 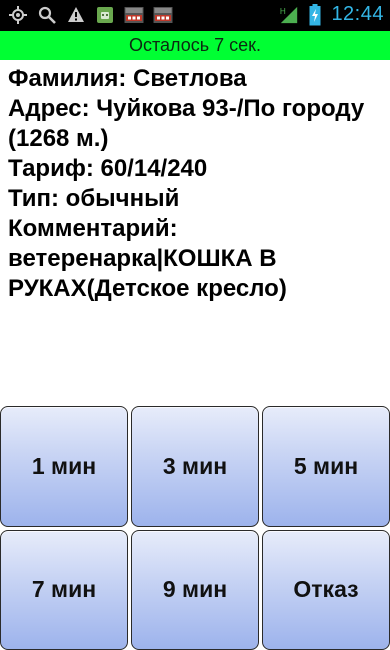 I want to click on android-icon, so click(x=105, y=15).